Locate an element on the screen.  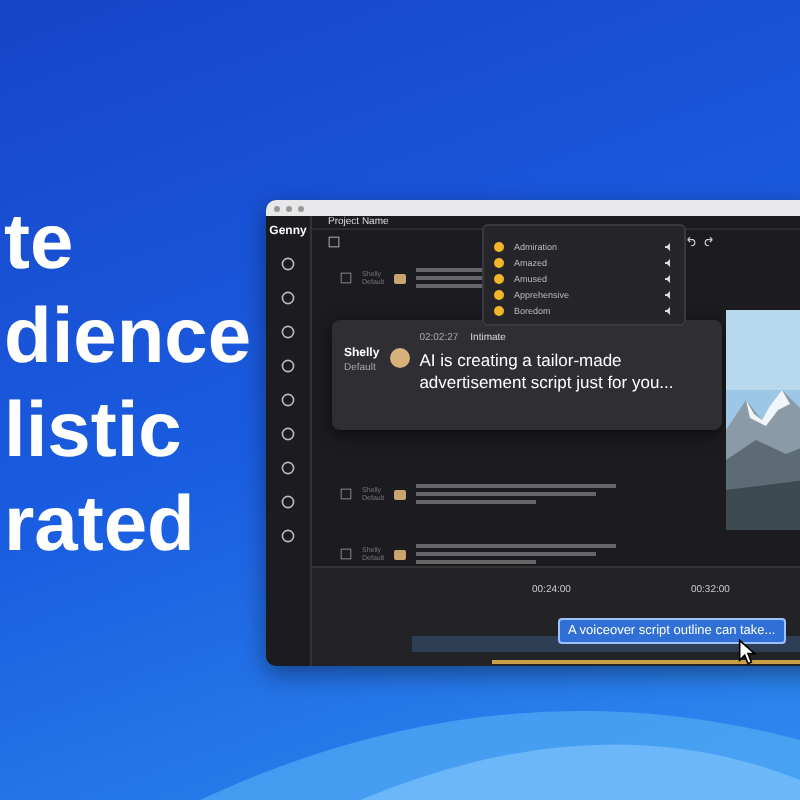
redo-icon is located at coordinates (710, 242).